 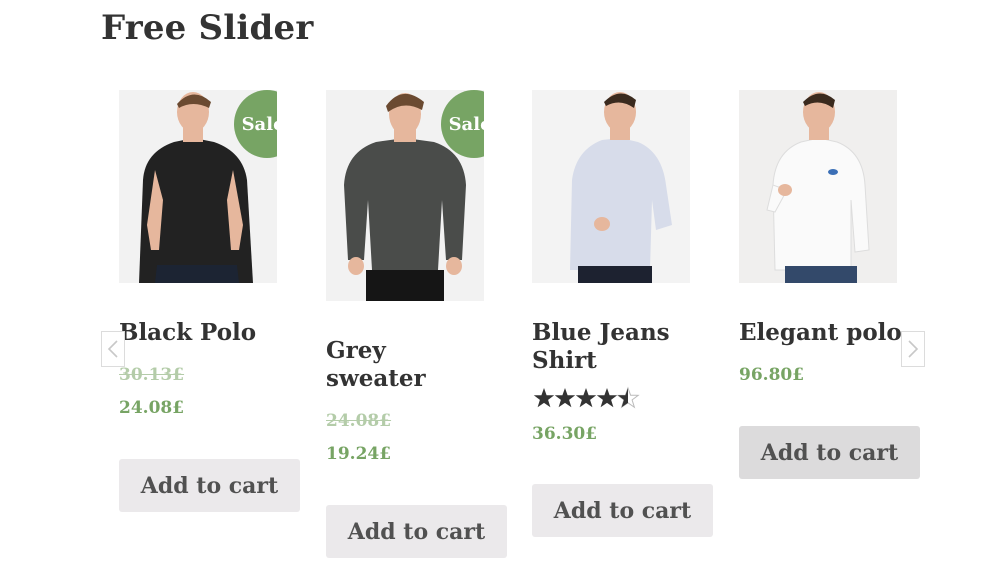 I want to click on product-name-line: Shirt, so click(x=564, y=360).